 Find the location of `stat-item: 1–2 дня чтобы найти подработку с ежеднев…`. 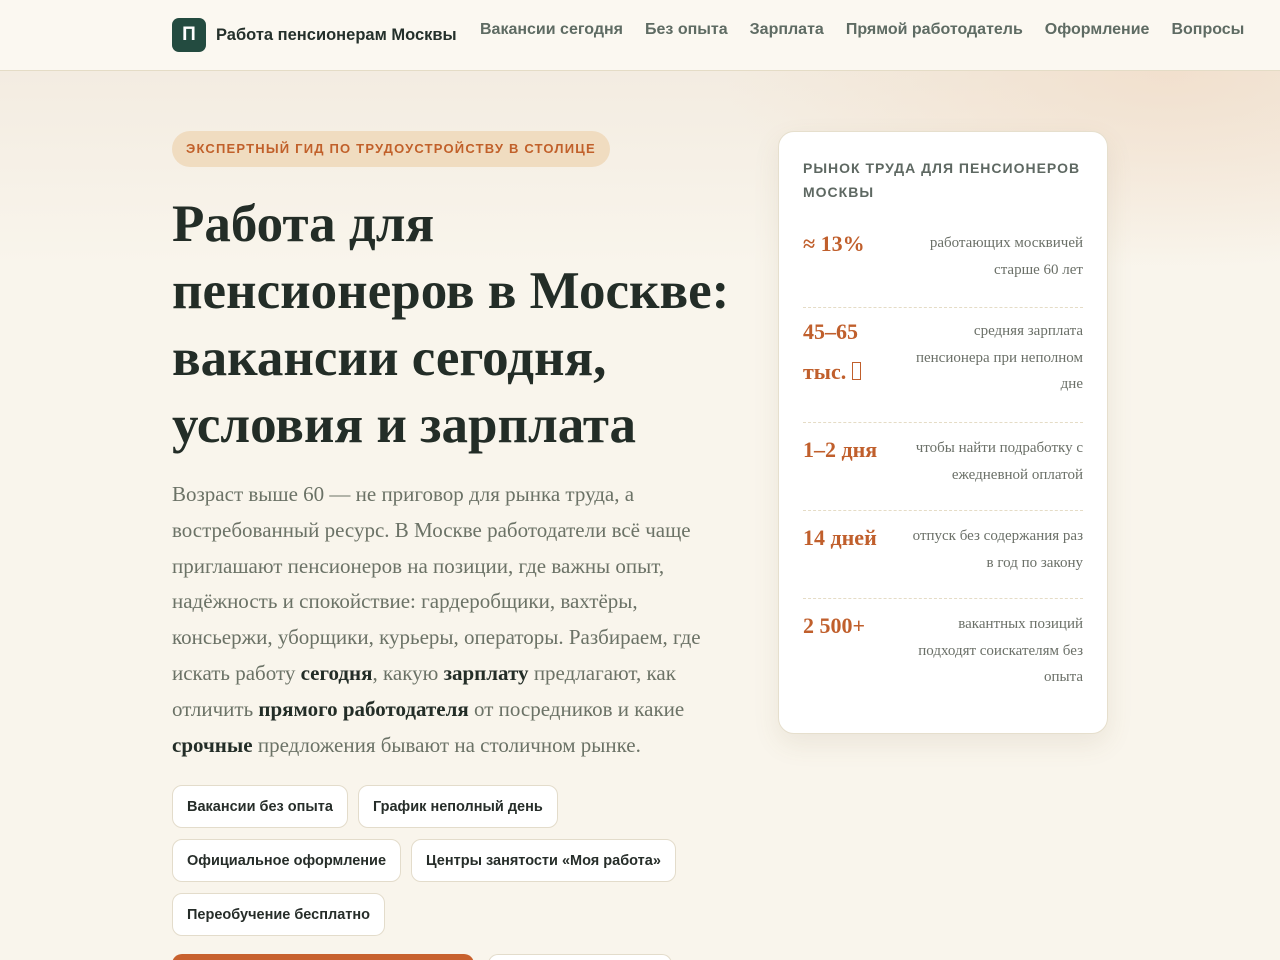

stat-item: 1–2 дня чтобы найти подработку с ежеднев… is located at coordinates (943, 467).